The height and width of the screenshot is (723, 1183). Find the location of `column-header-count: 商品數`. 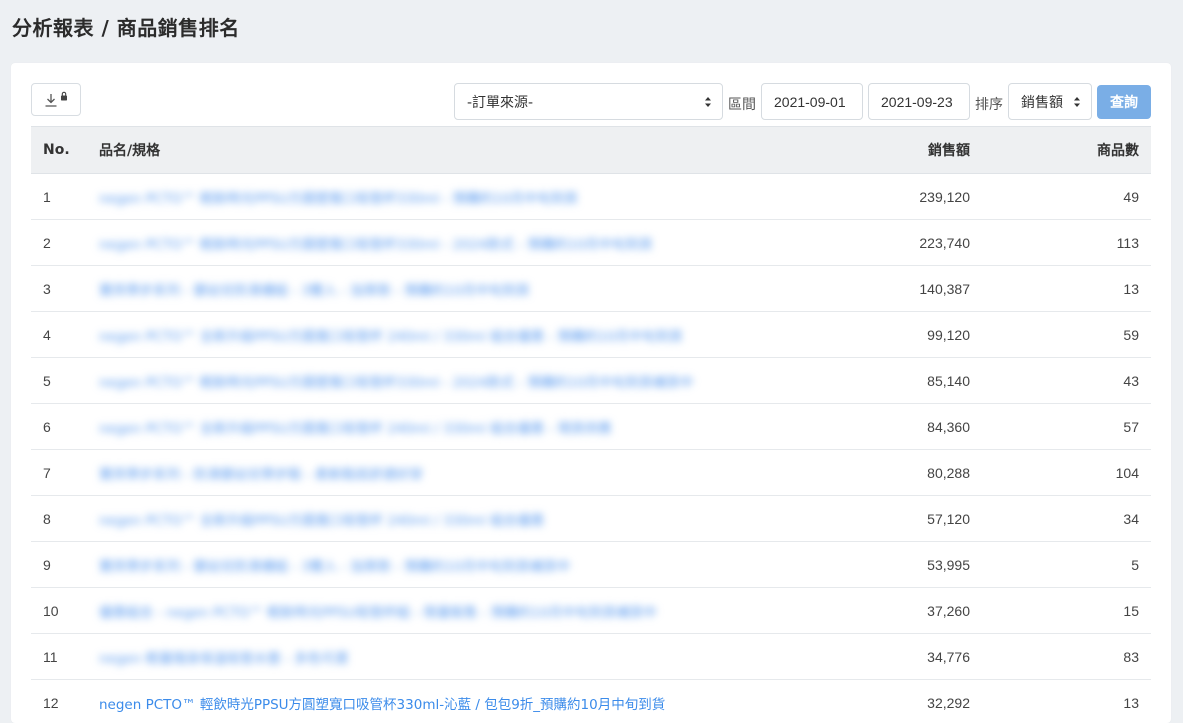

column-header-count: 商品數 is located at coordinates (1066, 150).